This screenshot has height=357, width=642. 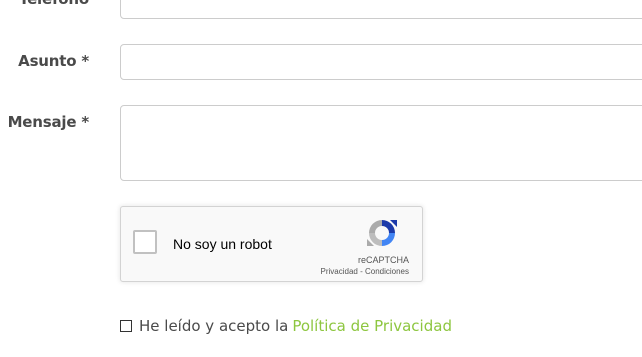 I want to click on mensaje-label: Mensaje *, so click(x=48, y=122).